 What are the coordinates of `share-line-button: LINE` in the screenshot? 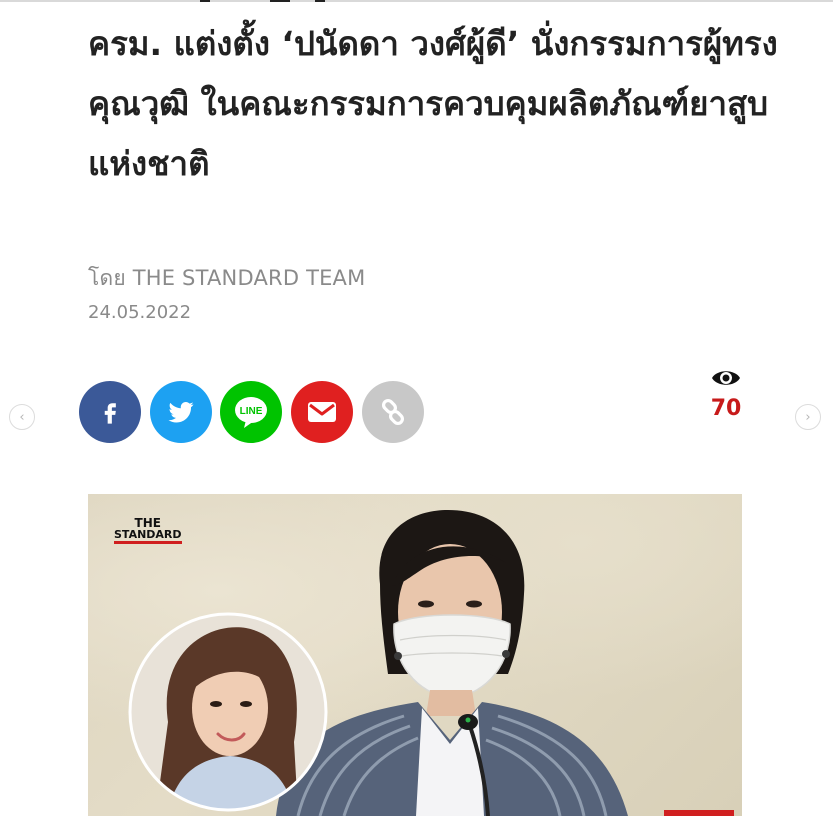 It's located at (251, 412).